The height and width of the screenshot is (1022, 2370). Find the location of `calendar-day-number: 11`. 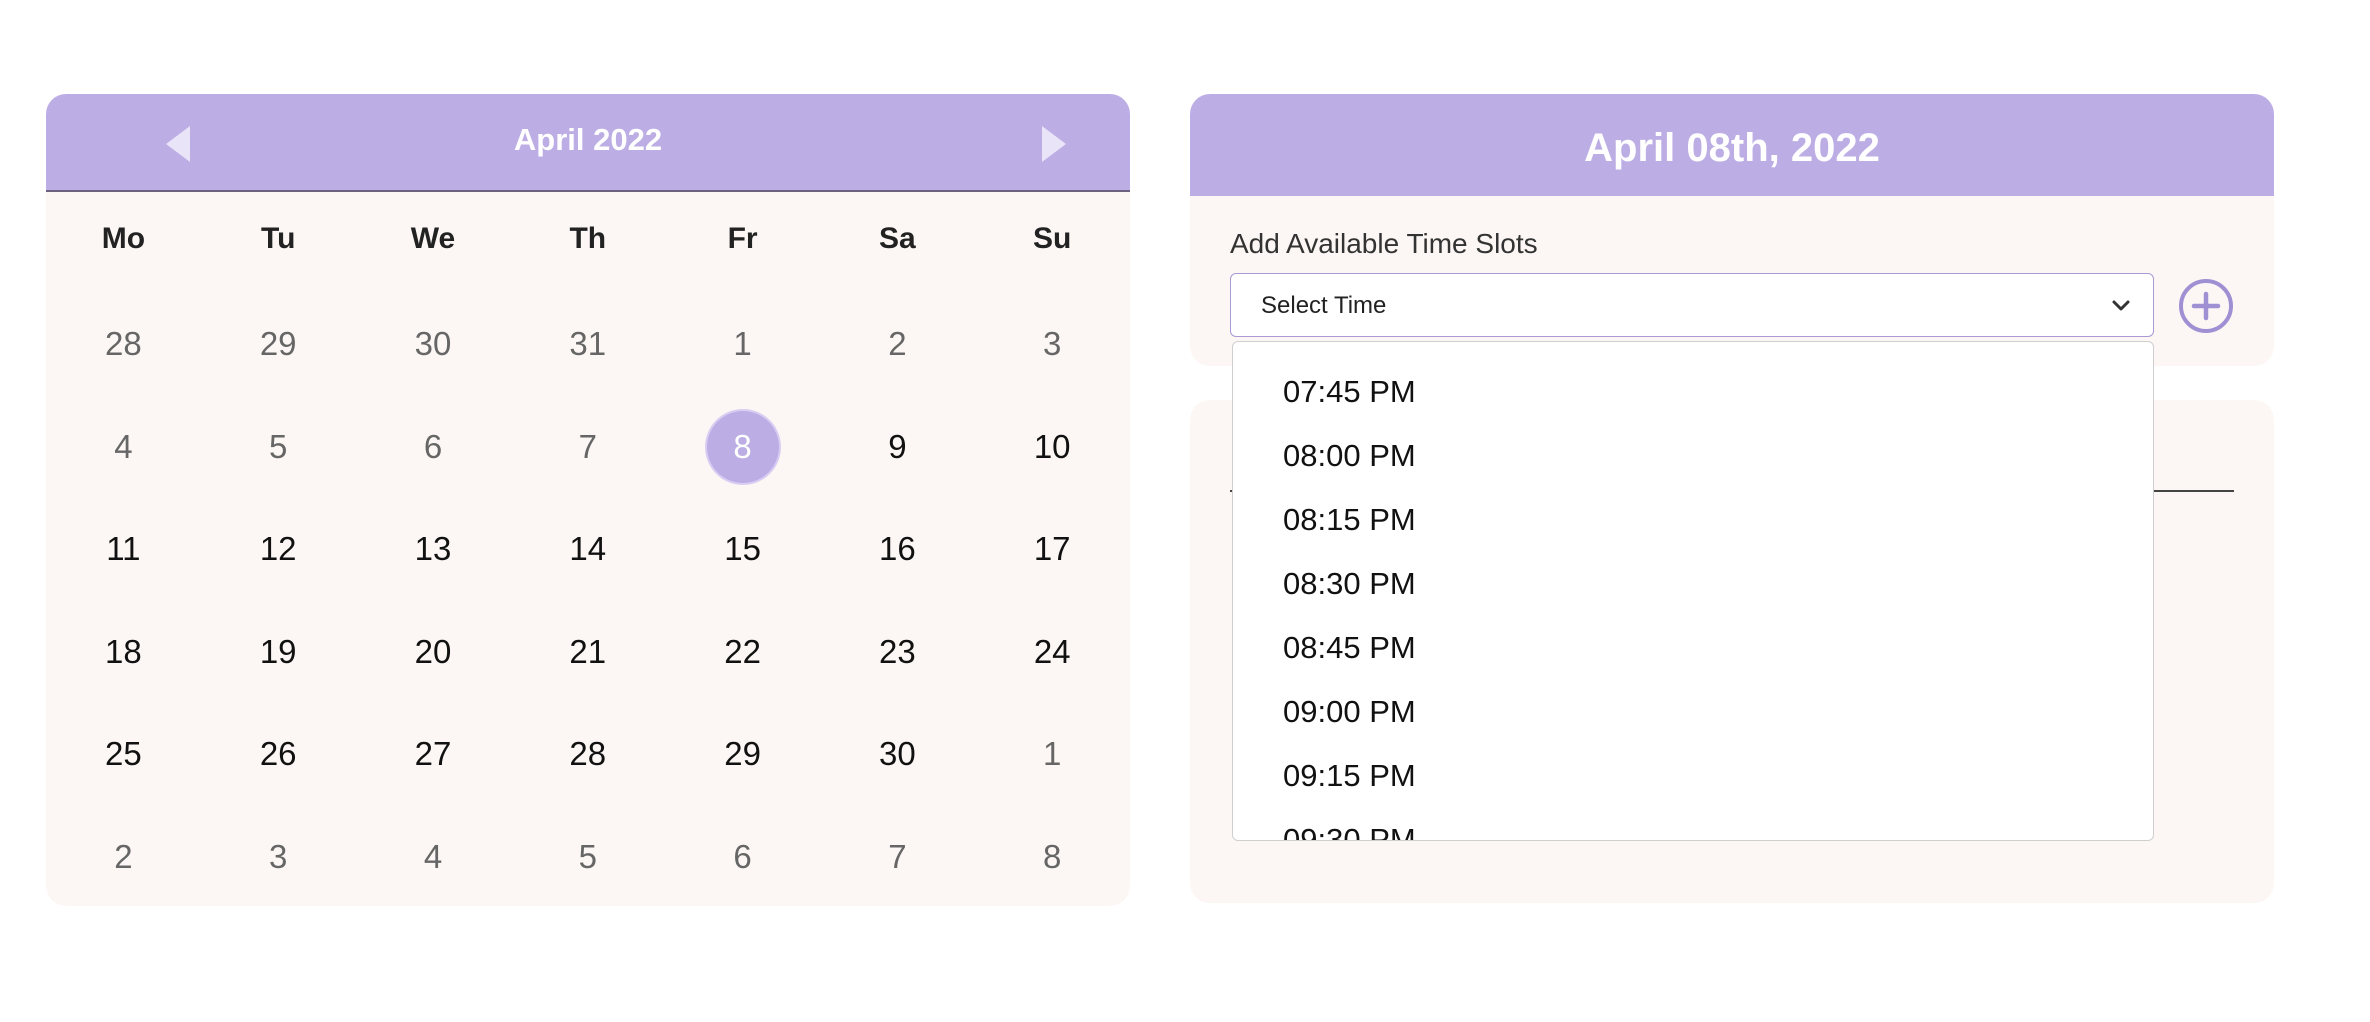

calendar-day-number: 11 is located at coordinates (123, 549).